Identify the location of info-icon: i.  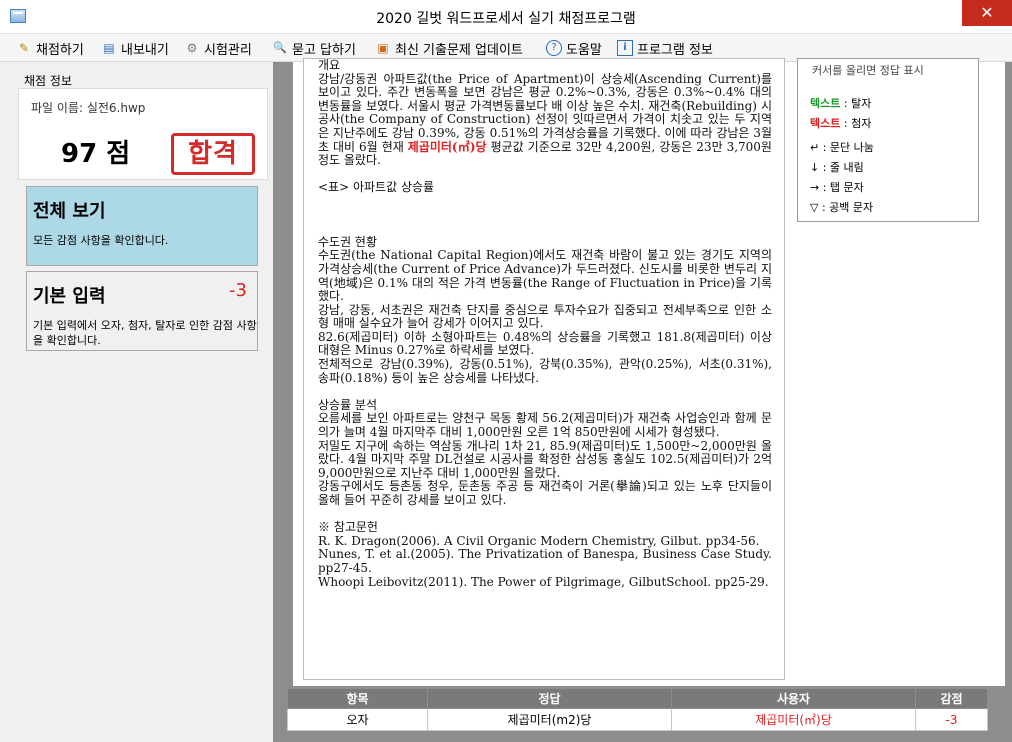
(625, 48).